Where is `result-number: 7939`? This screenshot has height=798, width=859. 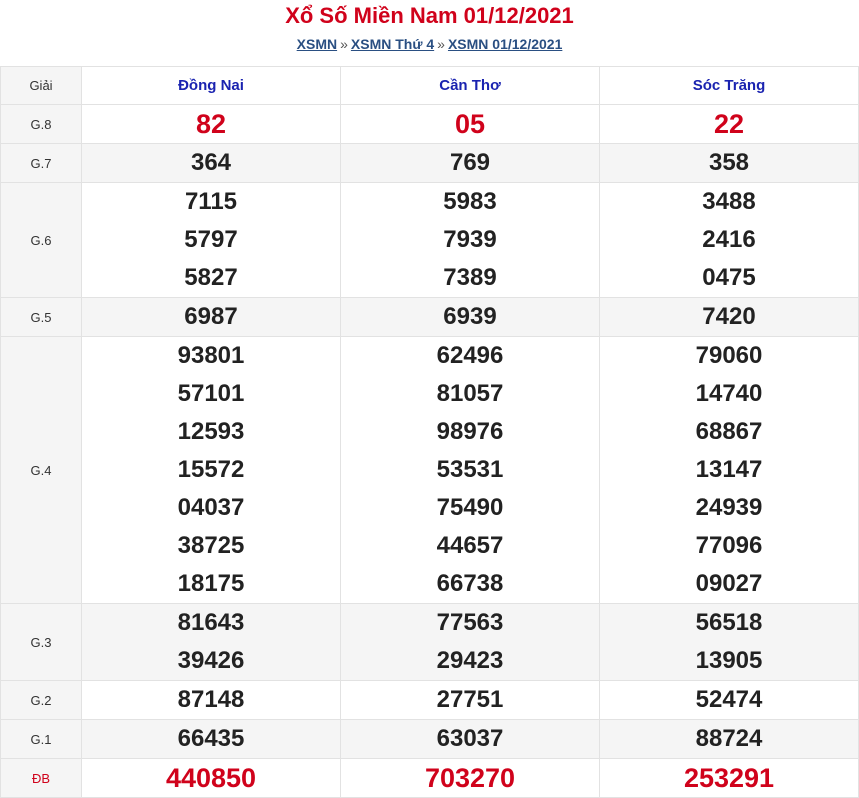 result-number: 7939 is located at coordinates (470, 239).